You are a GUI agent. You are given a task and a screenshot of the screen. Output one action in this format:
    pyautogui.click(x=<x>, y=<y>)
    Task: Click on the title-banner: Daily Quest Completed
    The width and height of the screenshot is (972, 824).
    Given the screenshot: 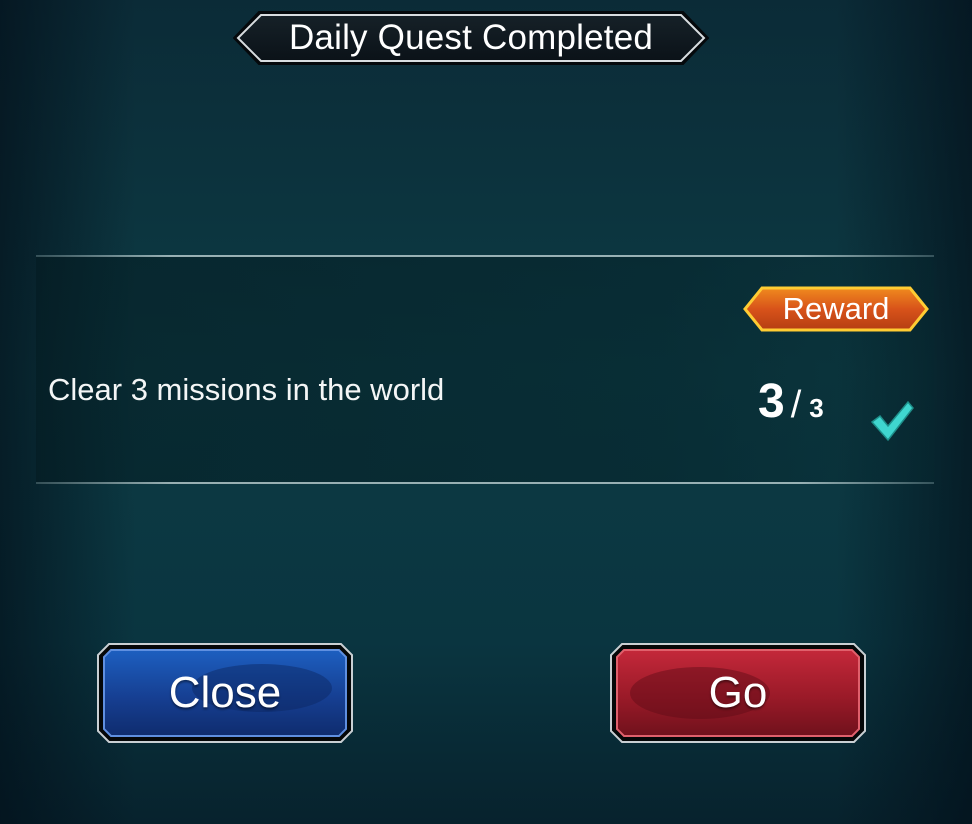 What is the action you would take?
    pyautogui.click(x=471, y=38)
    